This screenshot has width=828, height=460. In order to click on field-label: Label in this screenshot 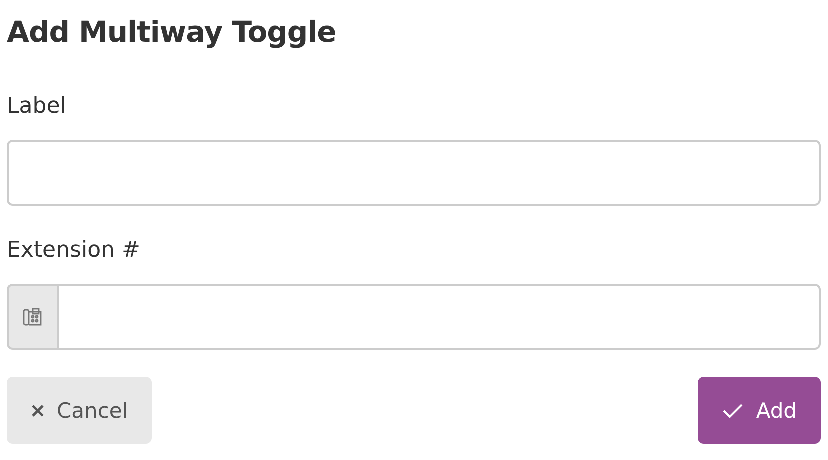, I will do `click(37, 107)`.